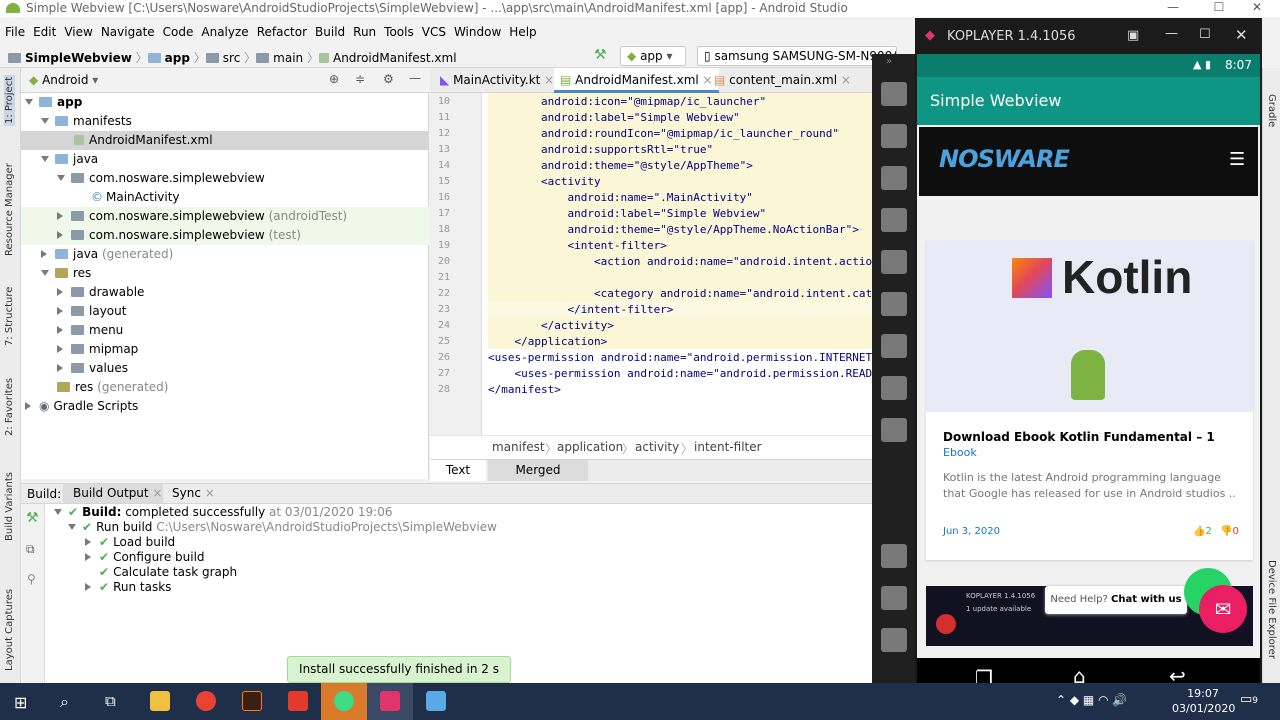 Image resolution: width=1280 pixels, height=720 pixels. I want to click on tree-item-androidmanifest: AndroidManifest.xml, so click(225, 140).